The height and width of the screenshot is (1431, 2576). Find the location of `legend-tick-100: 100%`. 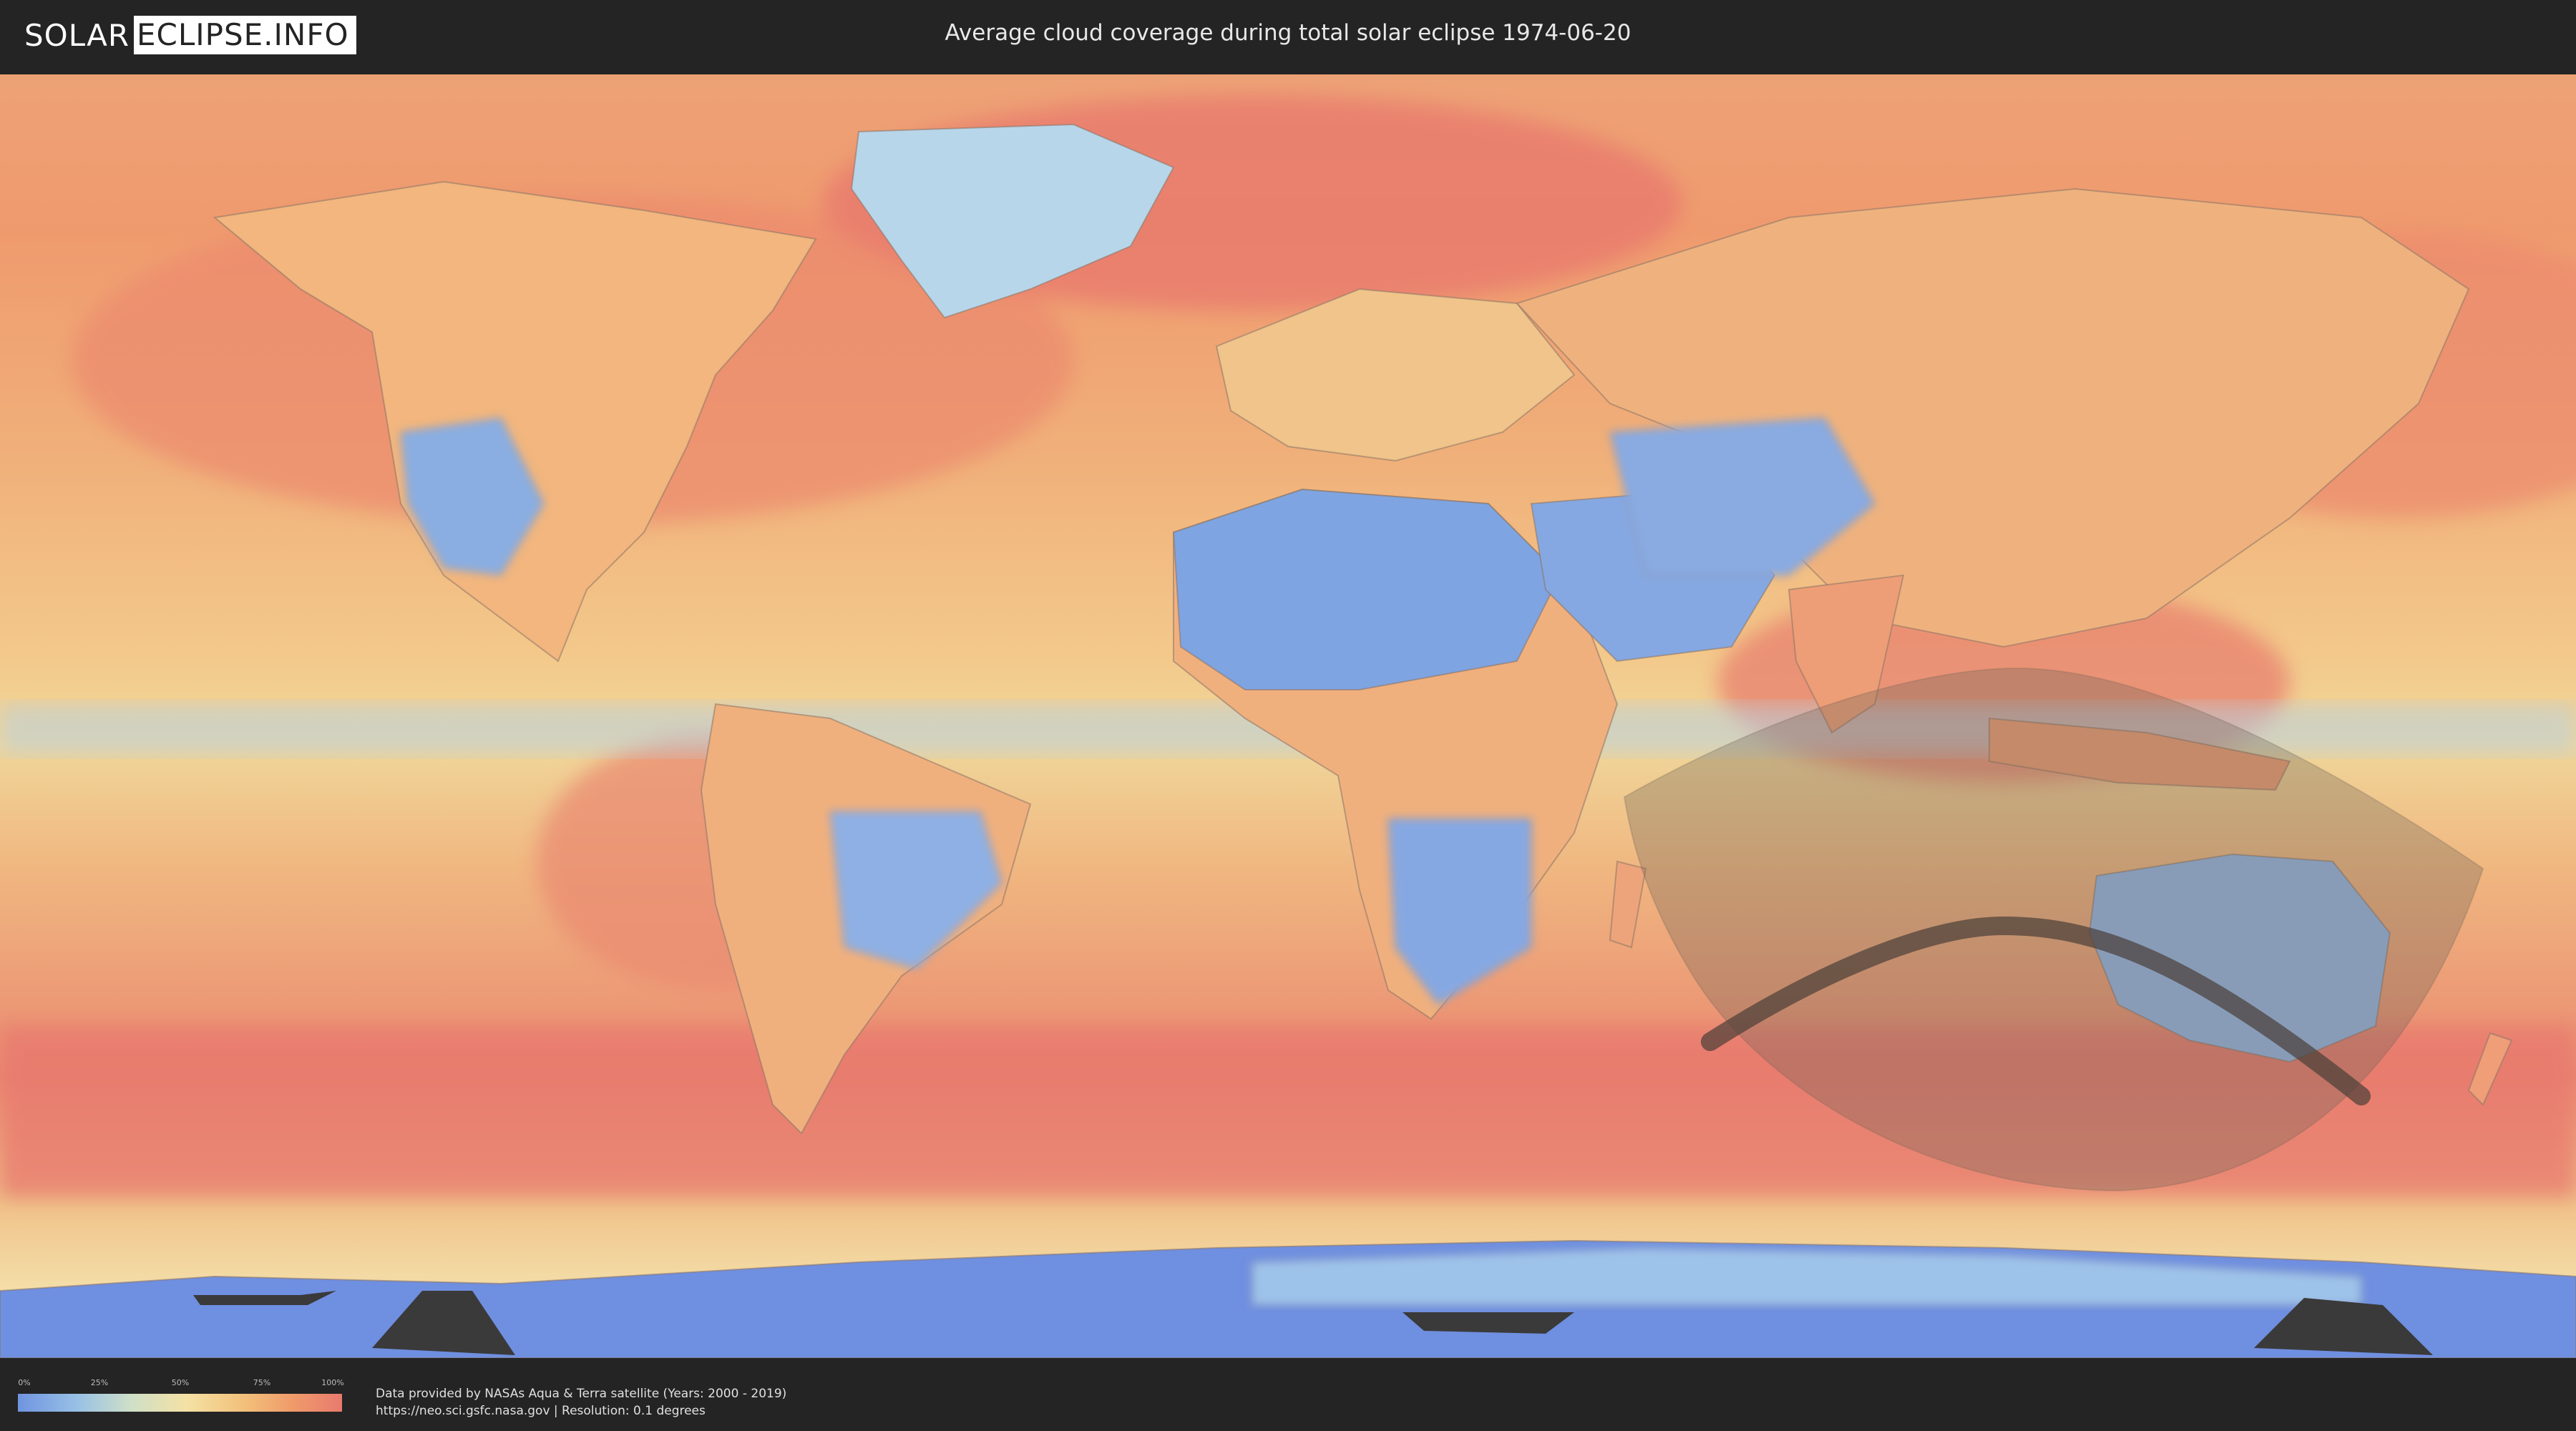

legend-tick-100: 100% is located at coordinates (332, 1383).